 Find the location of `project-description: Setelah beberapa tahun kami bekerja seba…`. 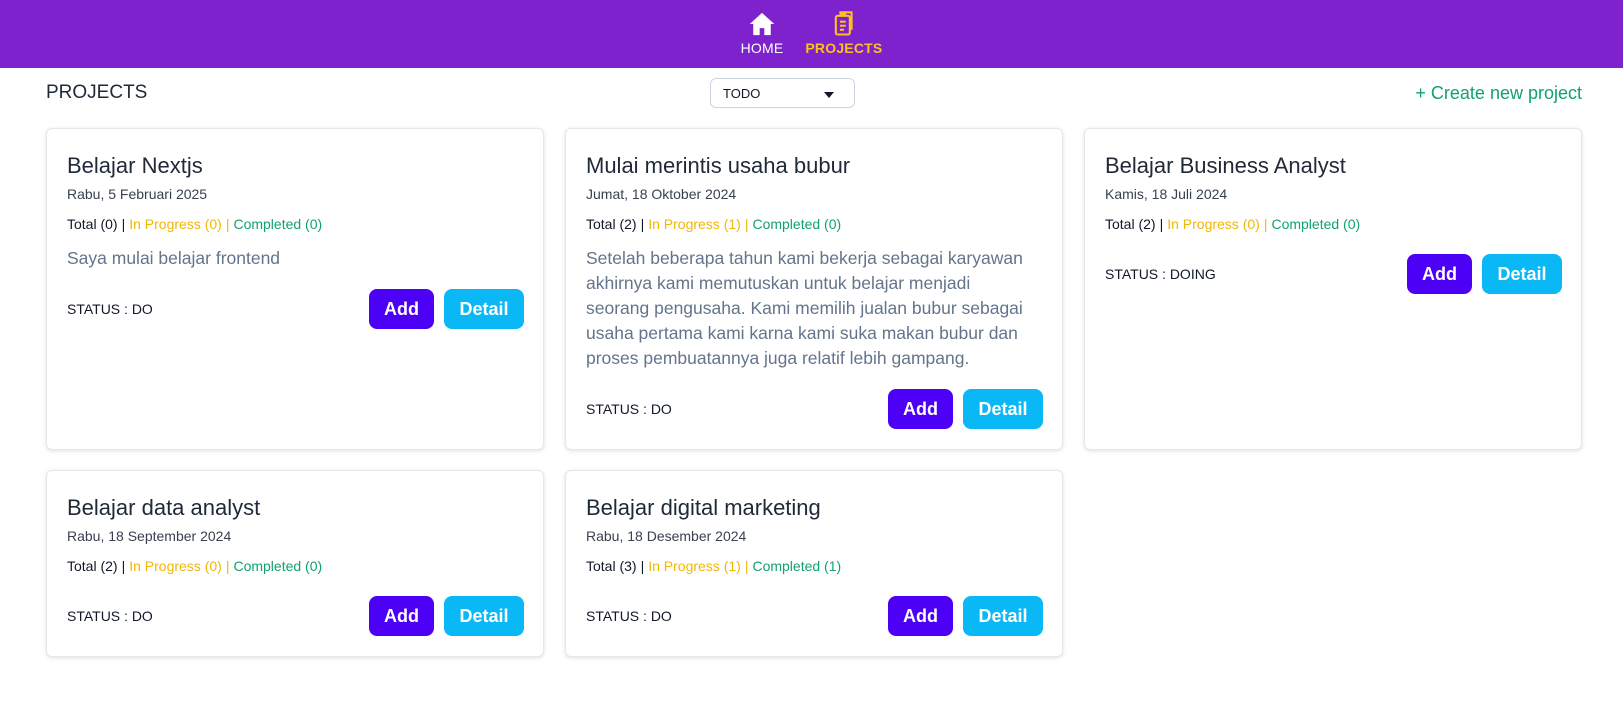

project-description: Setelah beberapa tahun kami bekerja seba… is located at coordinates (804, 308).